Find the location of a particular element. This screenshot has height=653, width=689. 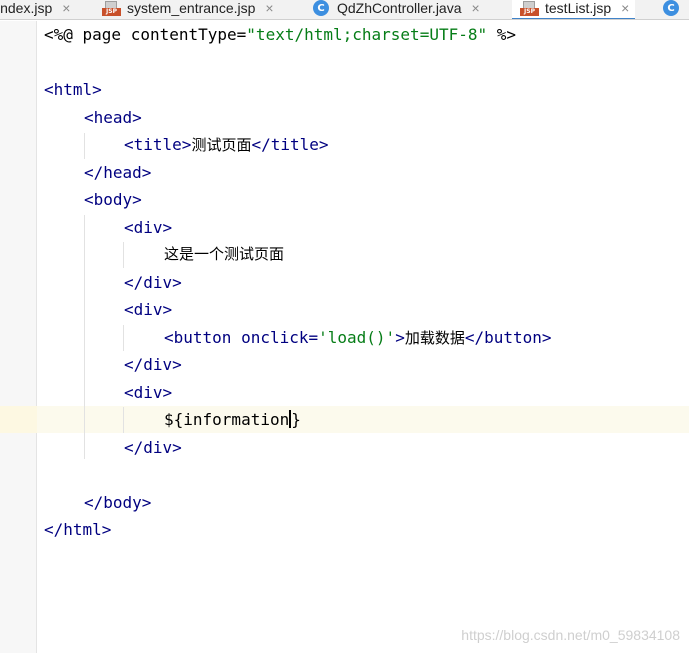

content-type-value: "text/html;charset=UTF-8" is located at coordinates (367, 34).